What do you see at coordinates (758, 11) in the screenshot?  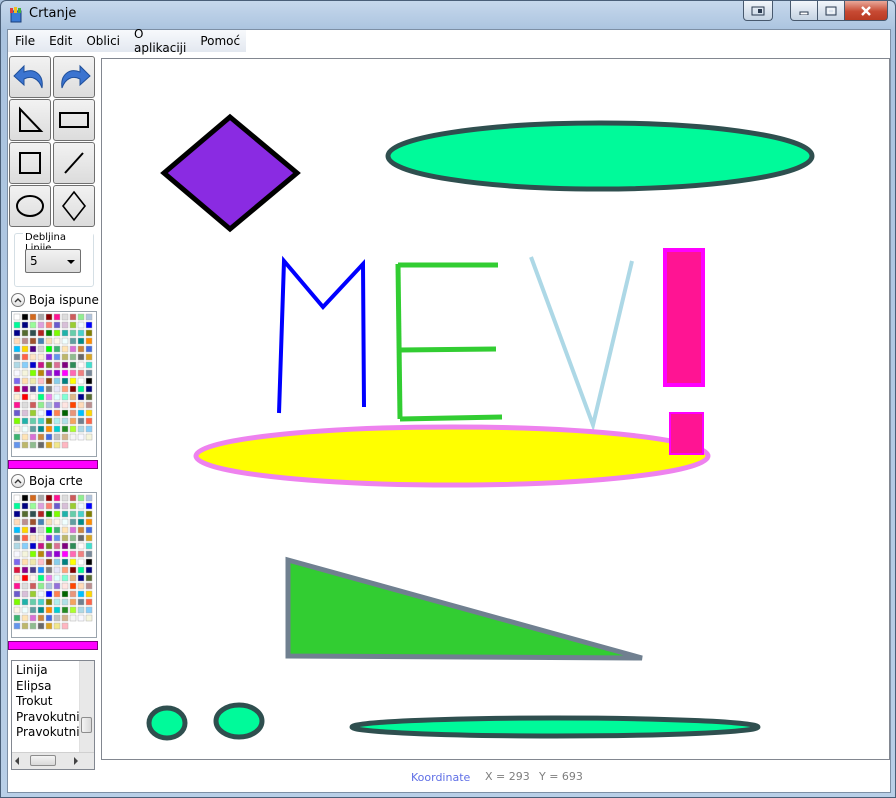 I see `window-extra-button` at bounding box center [758, 11].